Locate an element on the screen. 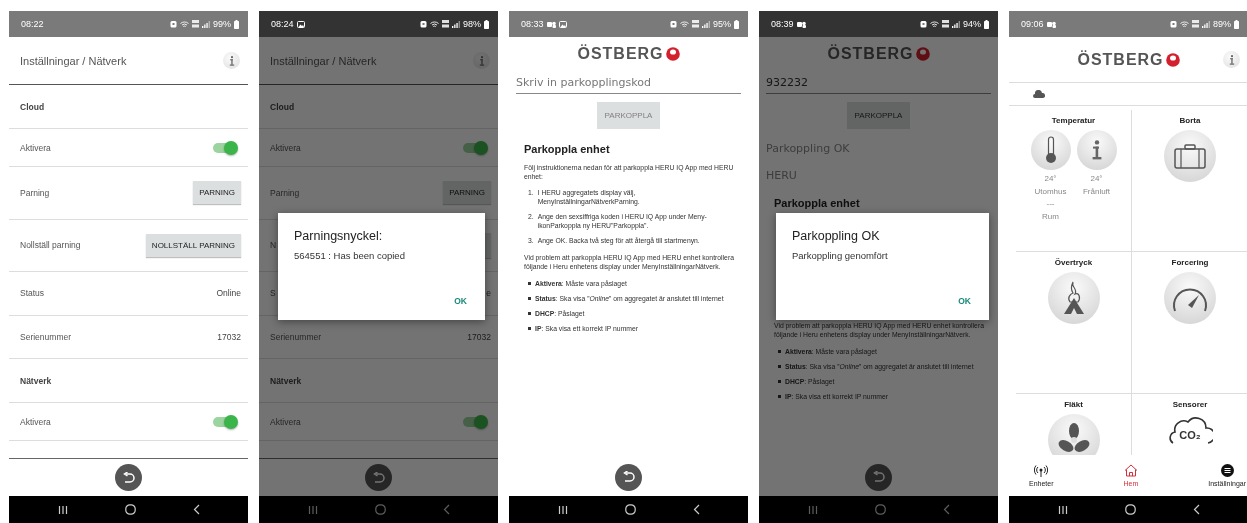 Image resolution: width=1247 pixels, height=523 pixels. setting-value: Online is located at coordinates (228, 293).